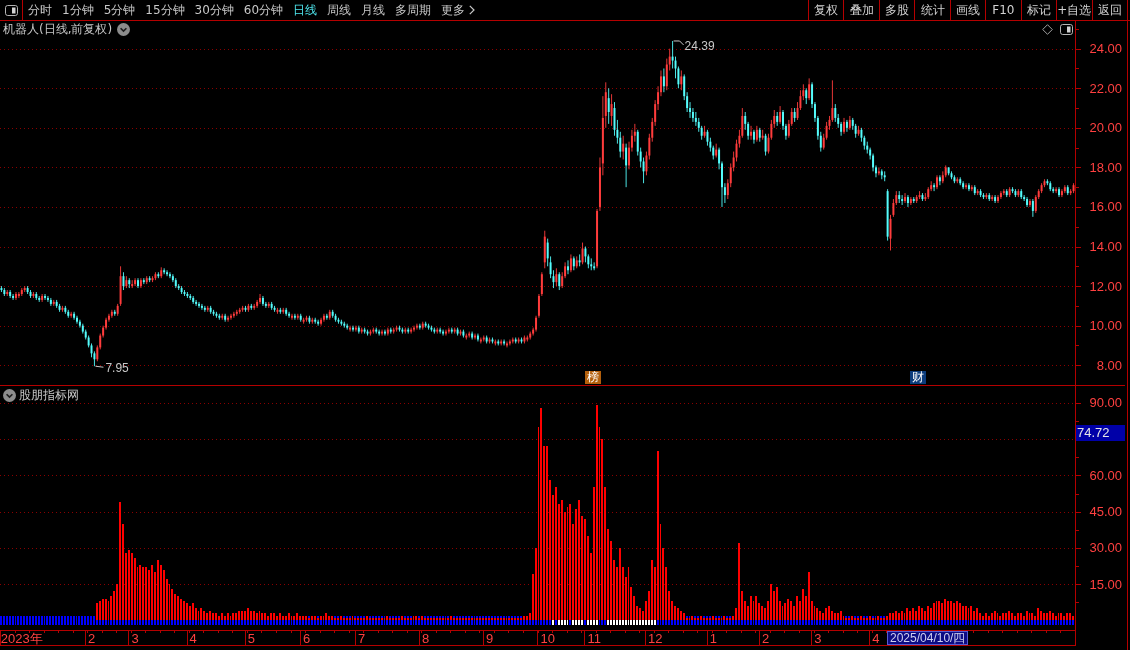 The height and width of the screenshot is (650, 1130). I want to click on toolbar-button: +自选, so click(1074, 10).